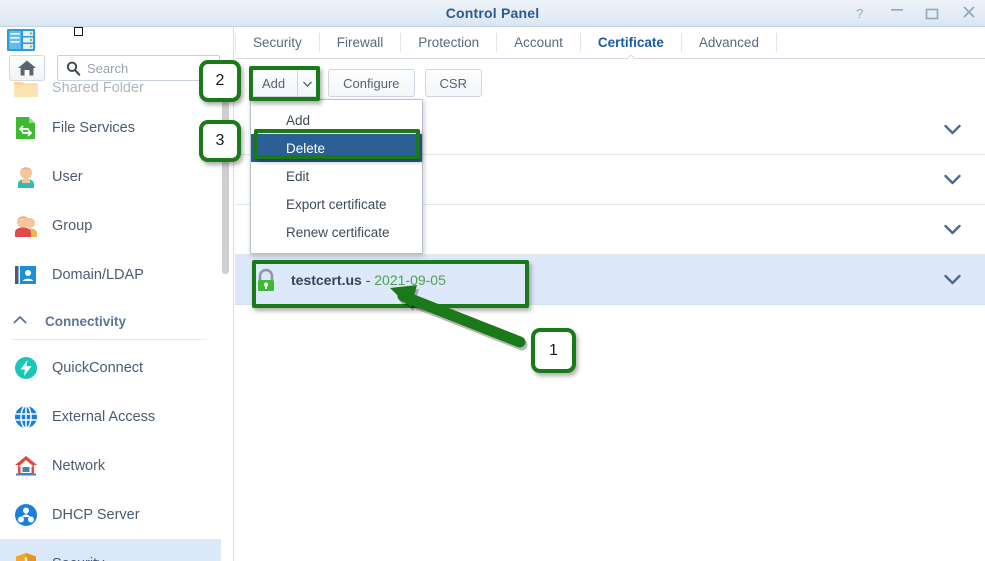 This screenshot has width=985, height=561. What do you see at coordinates (73, 68) in the screenshot?
I see `search-icon` at bounding box center [73, 68].